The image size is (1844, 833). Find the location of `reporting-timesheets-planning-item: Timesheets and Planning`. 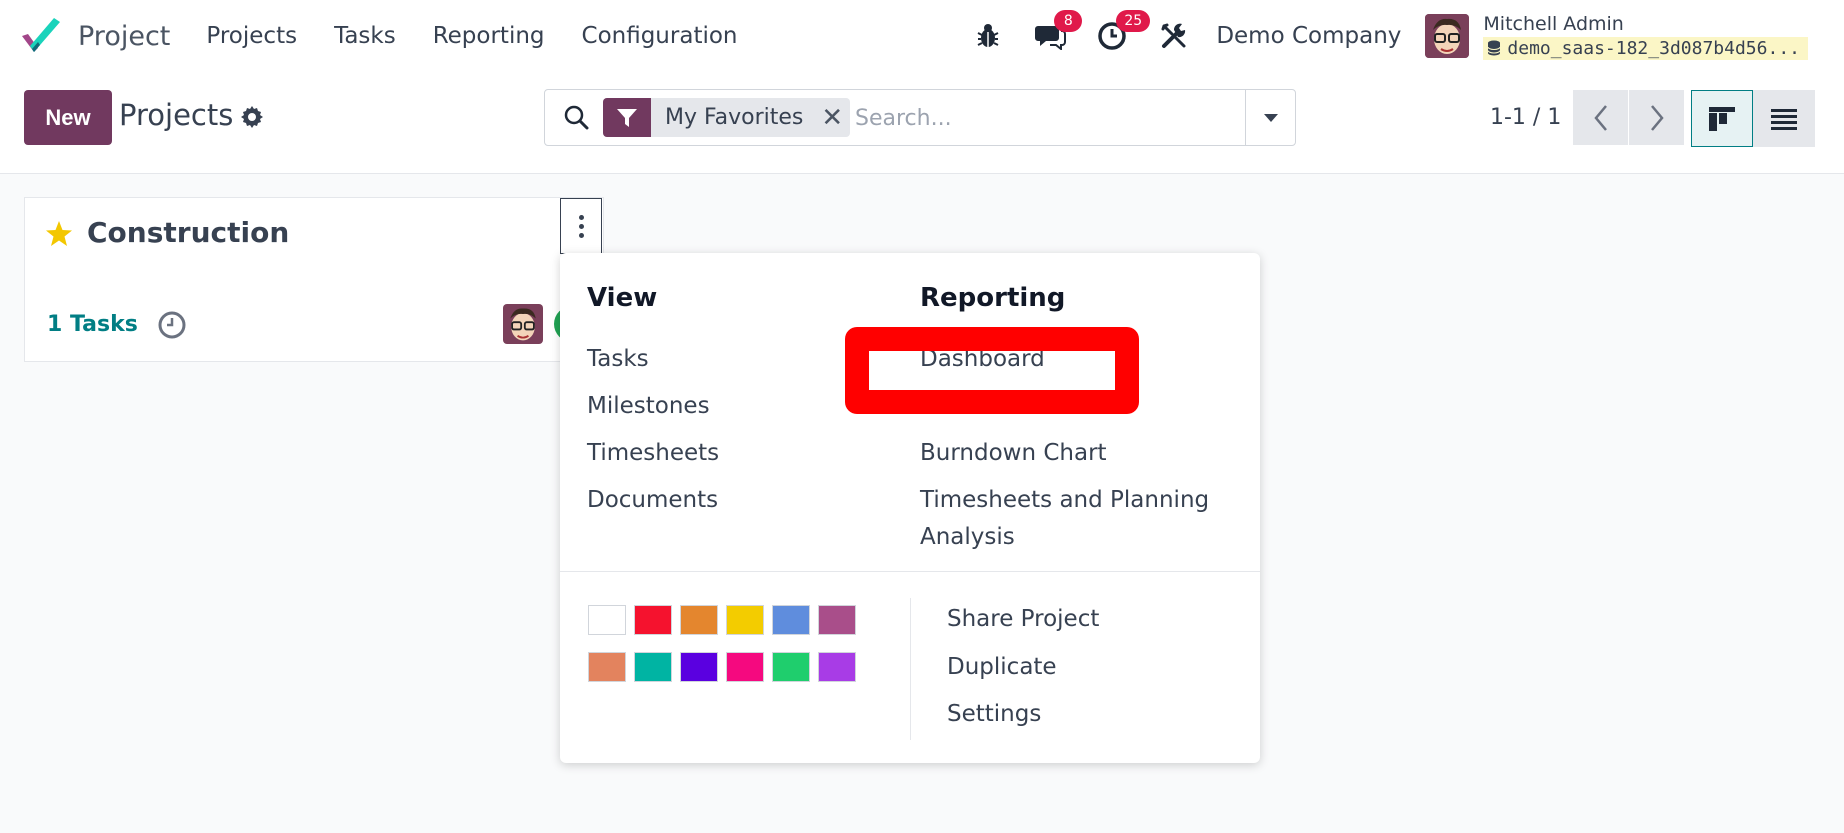

reporting-timesheets-planning-item: Timesheets and Planning is located at coordinates (1064, 500).